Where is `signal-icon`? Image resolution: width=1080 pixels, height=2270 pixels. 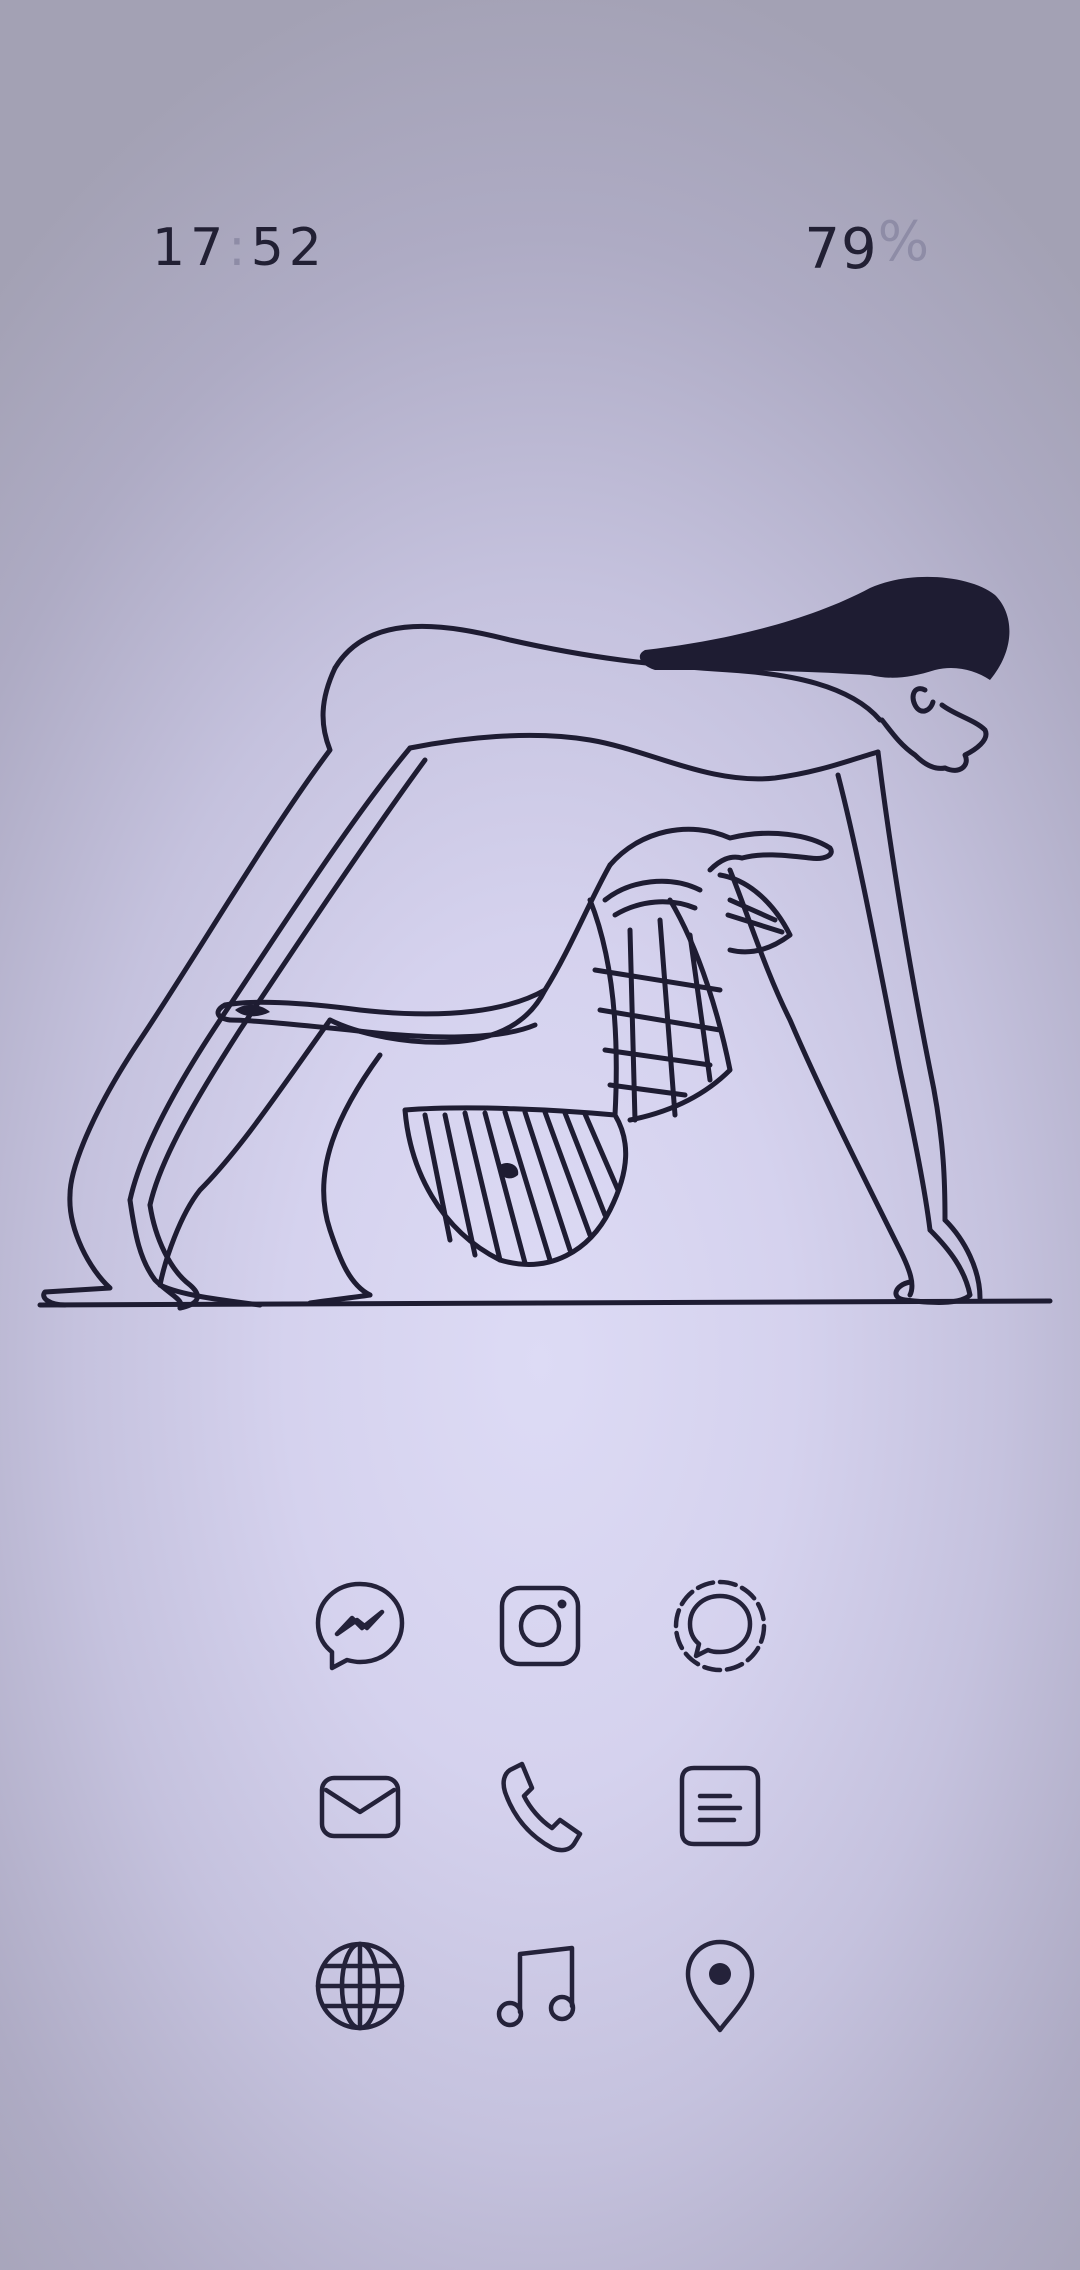
signal-icon is located at coordinates (720, 1626).